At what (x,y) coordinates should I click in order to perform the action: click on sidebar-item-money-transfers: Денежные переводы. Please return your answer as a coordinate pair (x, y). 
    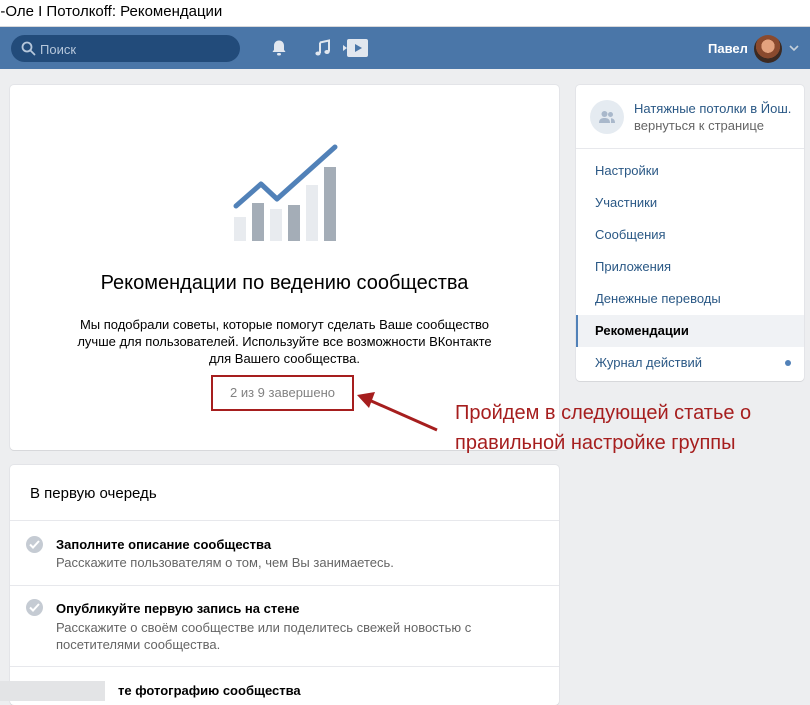
    Looking at the image, I should click on (690, 299).